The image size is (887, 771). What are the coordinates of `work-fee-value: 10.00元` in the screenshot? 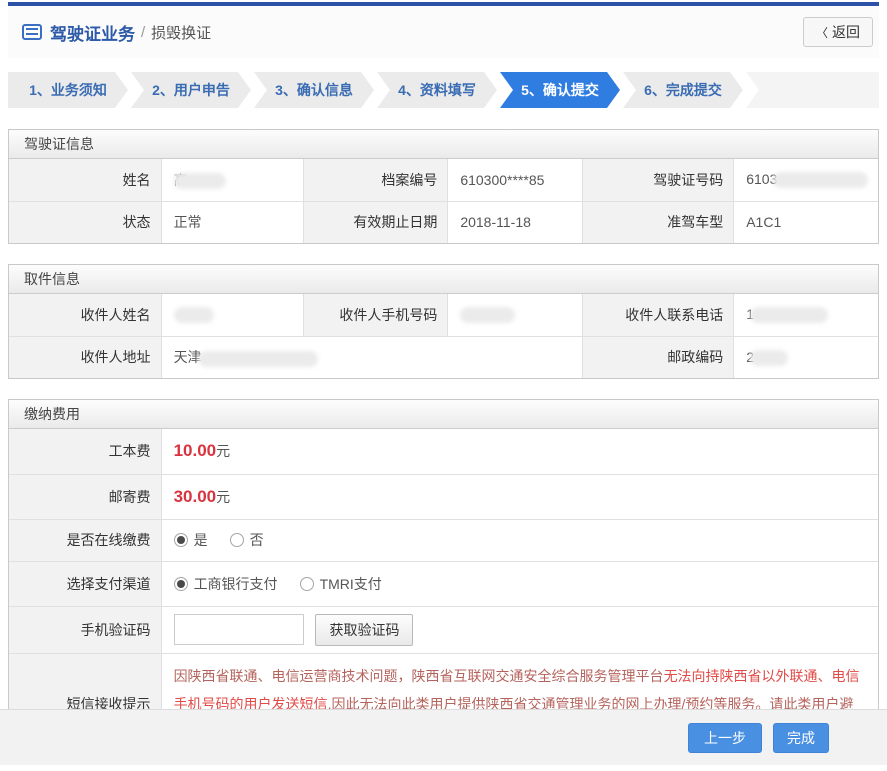 It's located at (519, 452).